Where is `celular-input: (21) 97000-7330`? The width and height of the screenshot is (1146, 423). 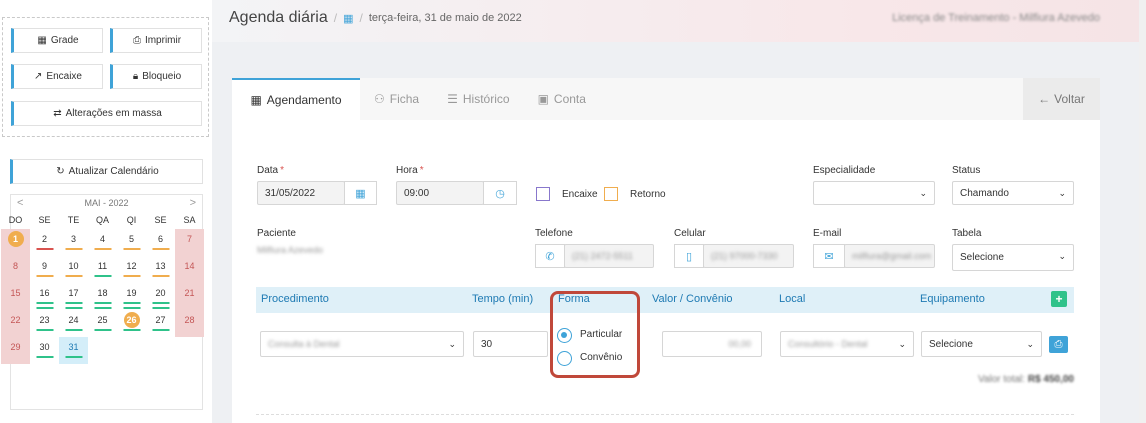
celular-input: (21) 97000-7330 is located at coordinates (748, 256).